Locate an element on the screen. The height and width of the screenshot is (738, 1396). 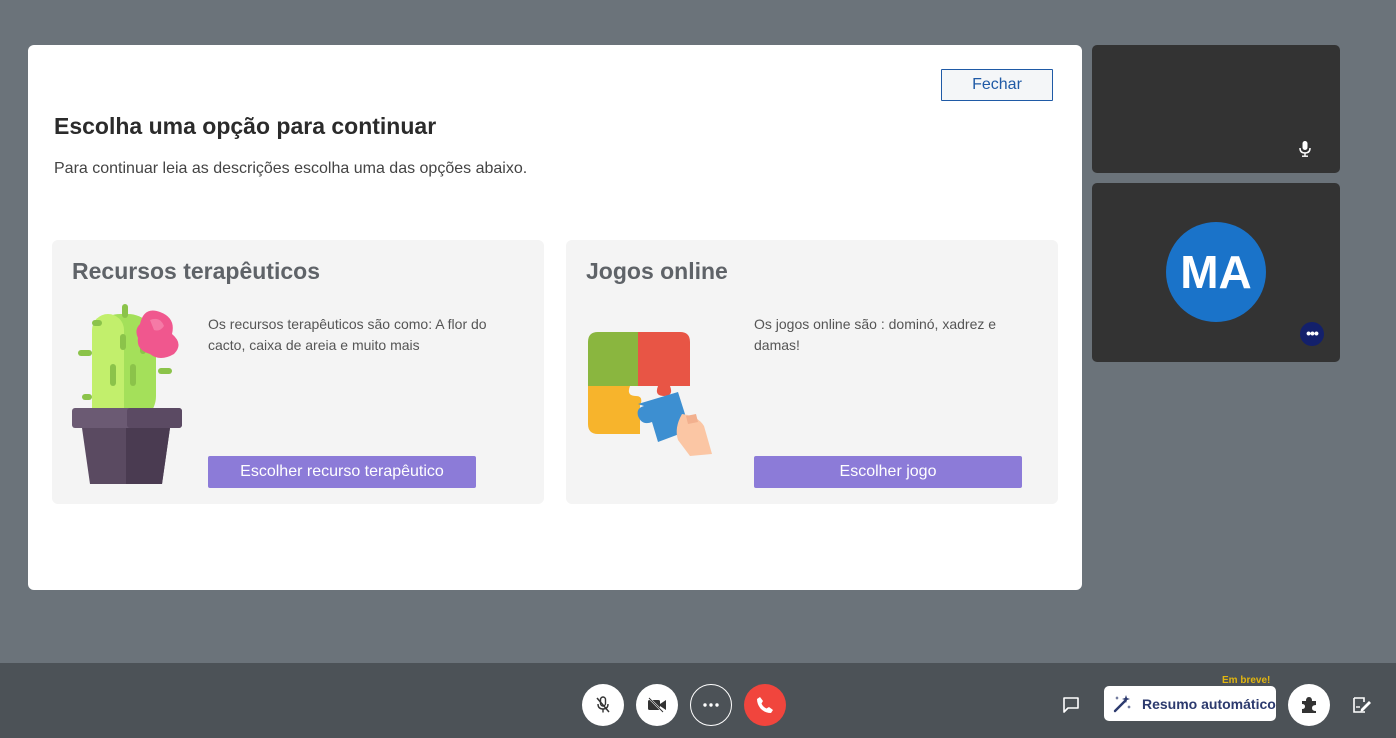
more-dots-icon: ••• is located at coordinates (1312, 334).